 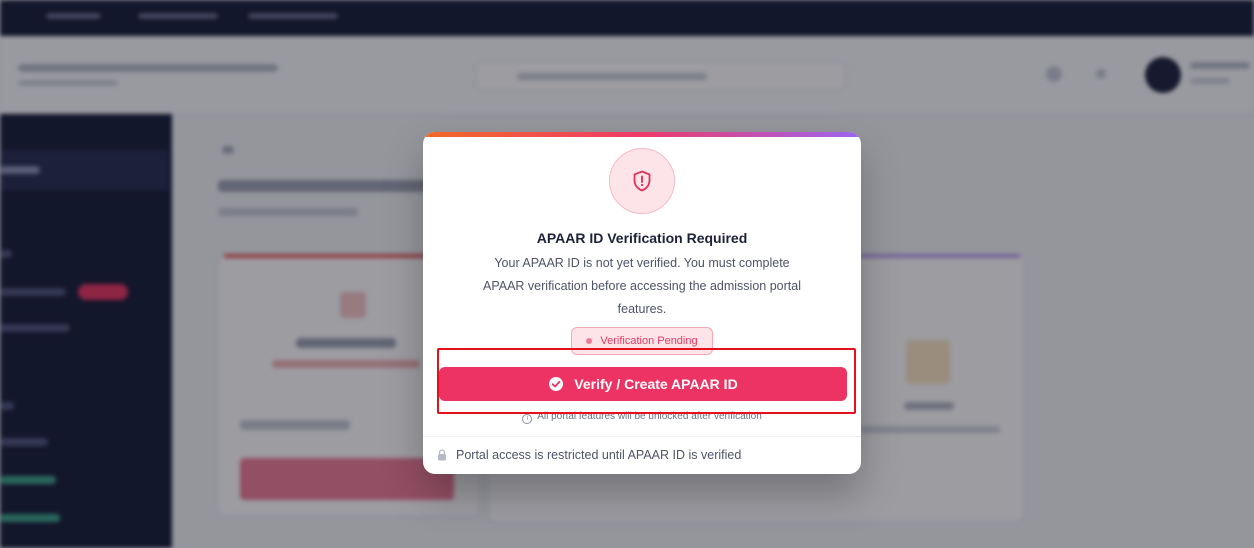 I want to click on status-badge: Verification Pending, so click(x=642, y=341).